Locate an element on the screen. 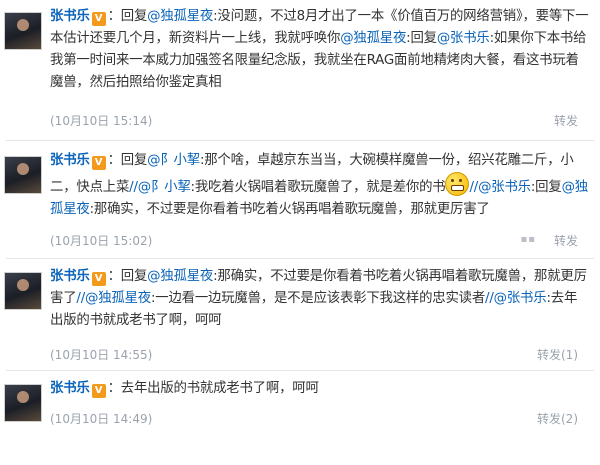  timestamp: (10月10日 14:55) is located at coordinates (101, 354).